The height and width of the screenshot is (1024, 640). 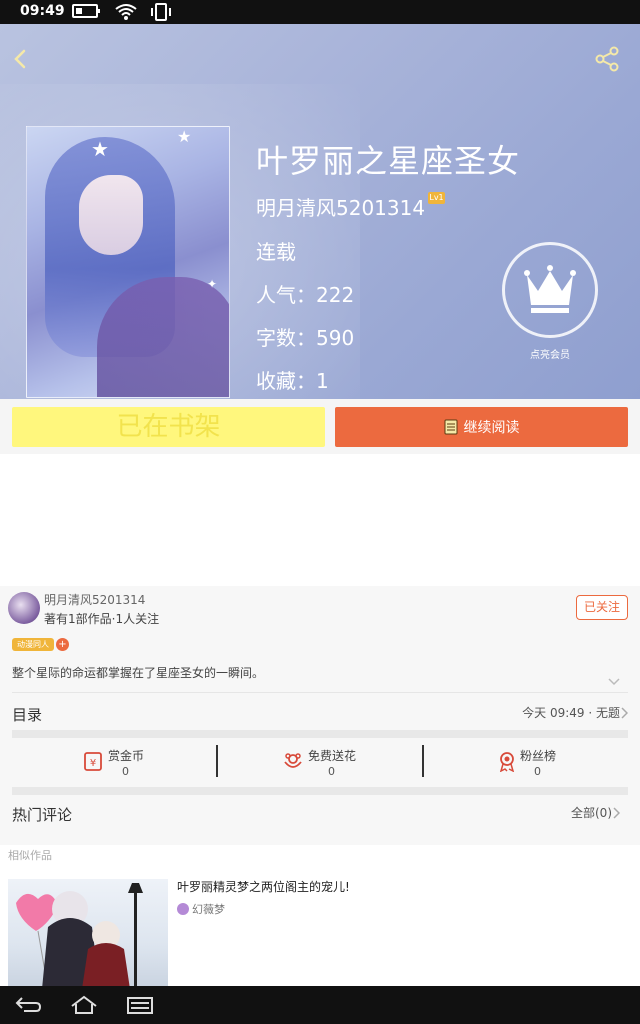 I want to click on book-title: 叶罗丽之星座圣女, so click(x=388, y=161).